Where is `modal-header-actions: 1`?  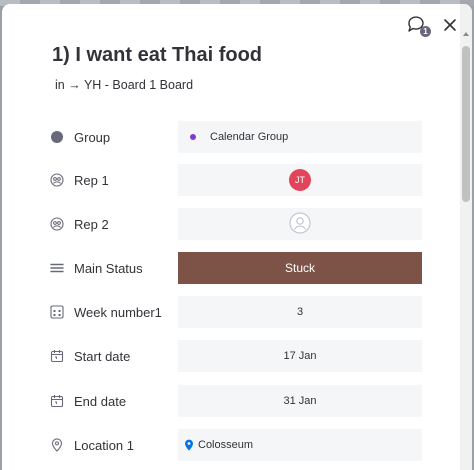 modal-header-actions: 1 is located at coordinates (432, 26).